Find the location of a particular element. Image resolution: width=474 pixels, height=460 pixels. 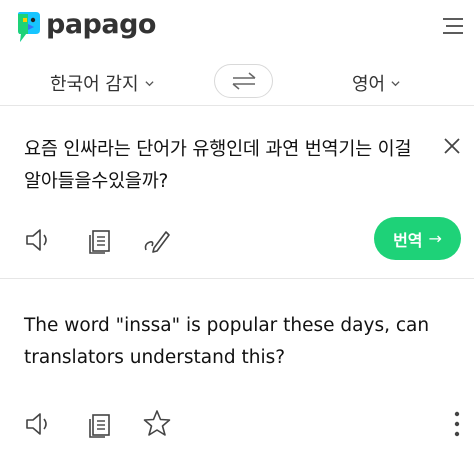

papago-logo-icon is located at coordinates (29, 27).